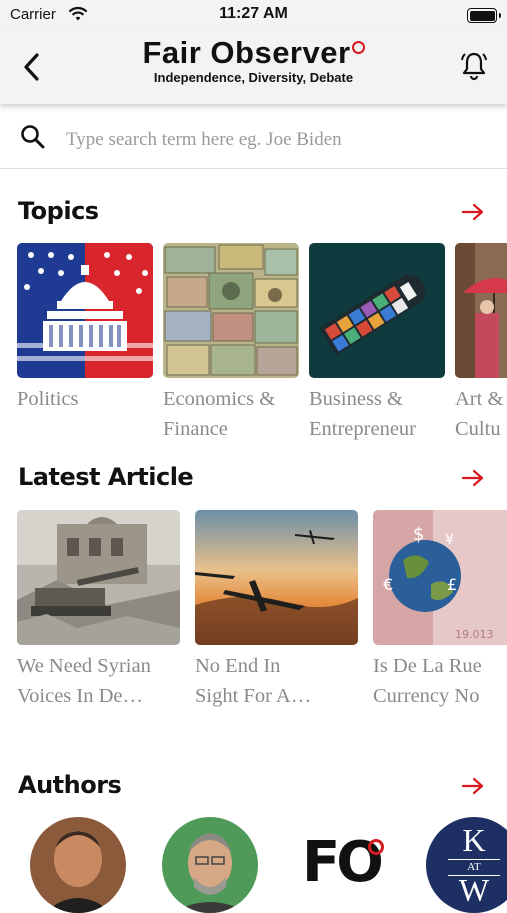  Describe the element at coordinates (473, 786) in the screenshot. I see `authors-arrow-icon` at that location.